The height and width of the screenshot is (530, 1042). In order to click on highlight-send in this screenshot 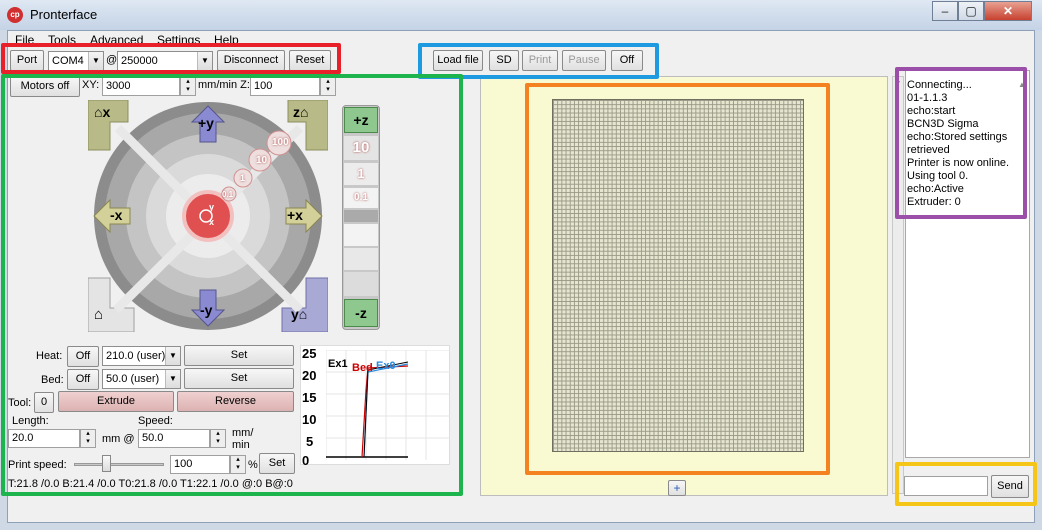, I will do `click(966, 484)`.